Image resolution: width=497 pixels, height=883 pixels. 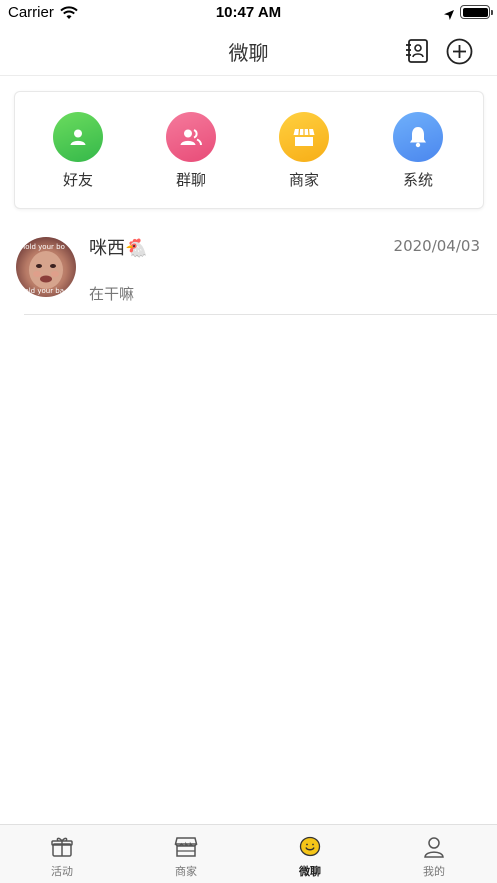 I want to click on tab-label: 我的, so click(x=434, y=871).